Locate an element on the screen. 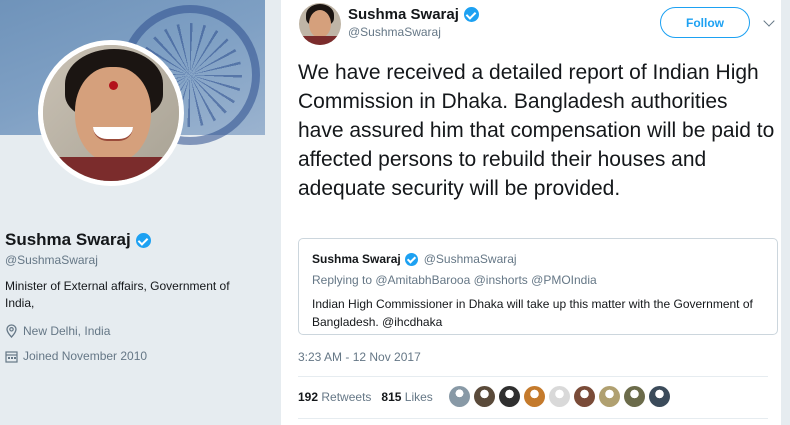  profile-handle: @SushmaSwaraj is located at coordinates (51, 260).